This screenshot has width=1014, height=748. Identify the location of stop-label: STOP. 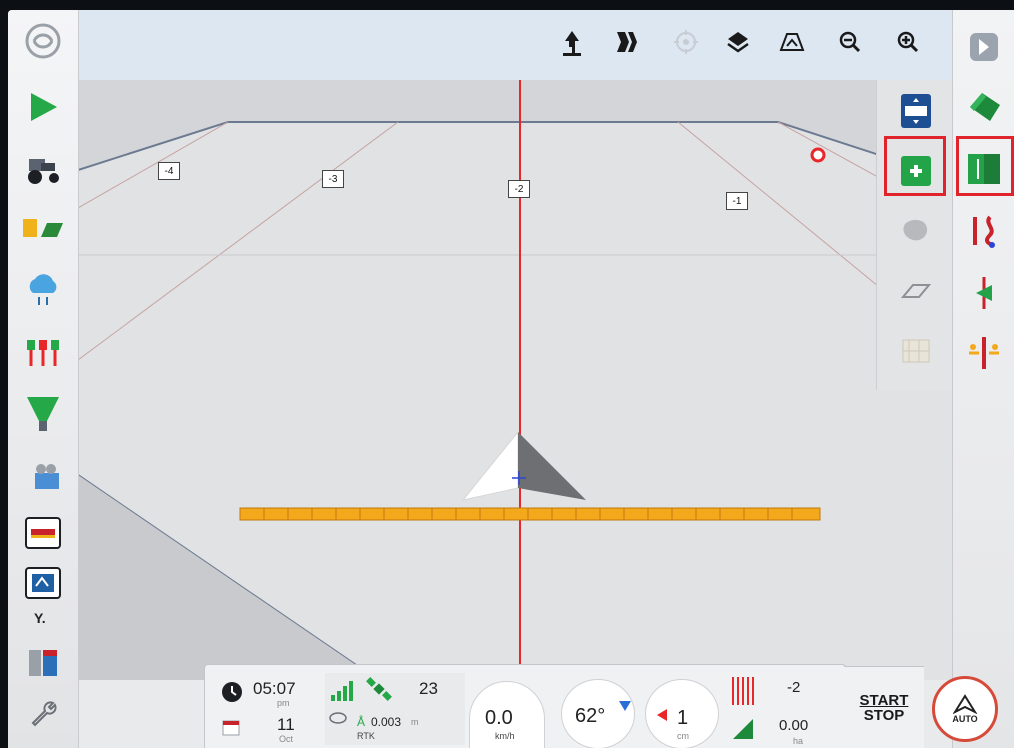
(884, 715).